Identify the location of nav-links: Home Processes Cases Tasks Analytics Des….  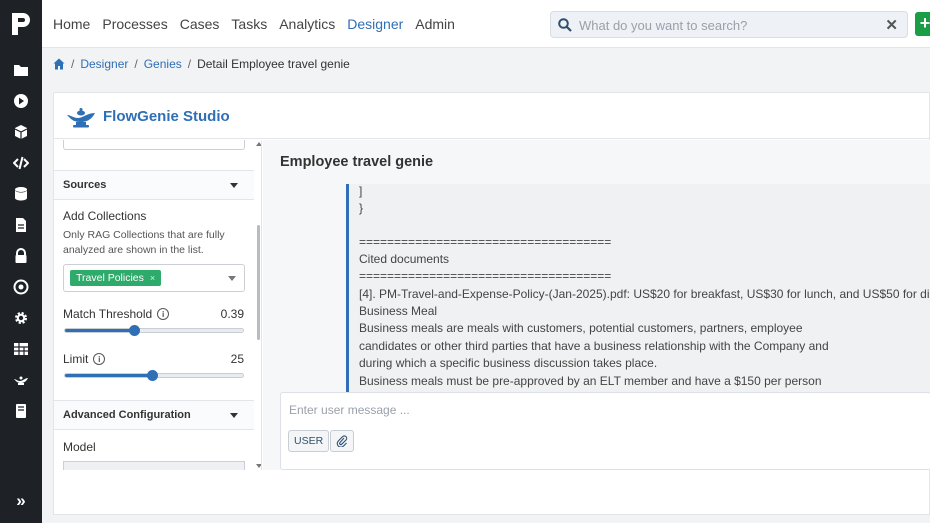
(254, 24).